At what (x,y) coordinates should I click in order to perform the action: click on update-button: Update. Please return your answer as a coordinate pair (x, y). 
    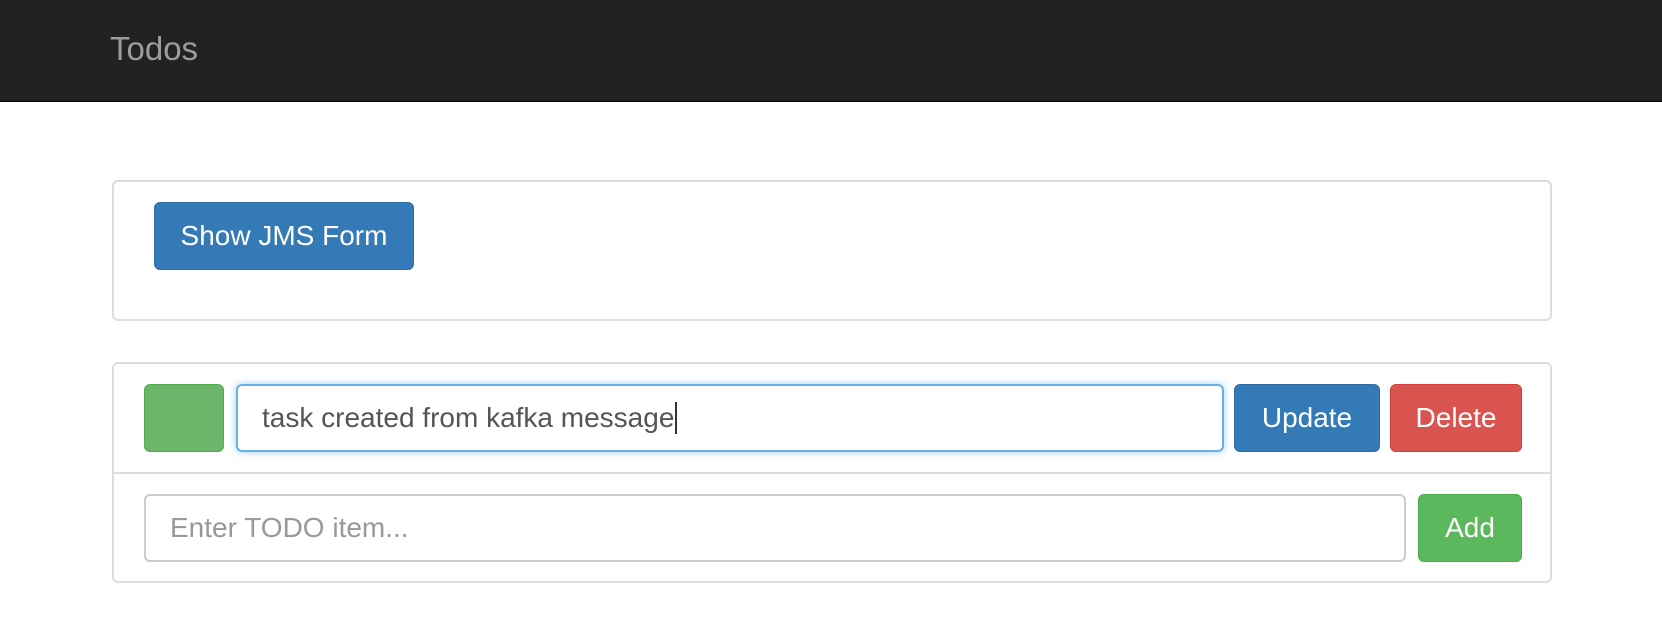
    Looking at the image, I should click on (1307, 418).